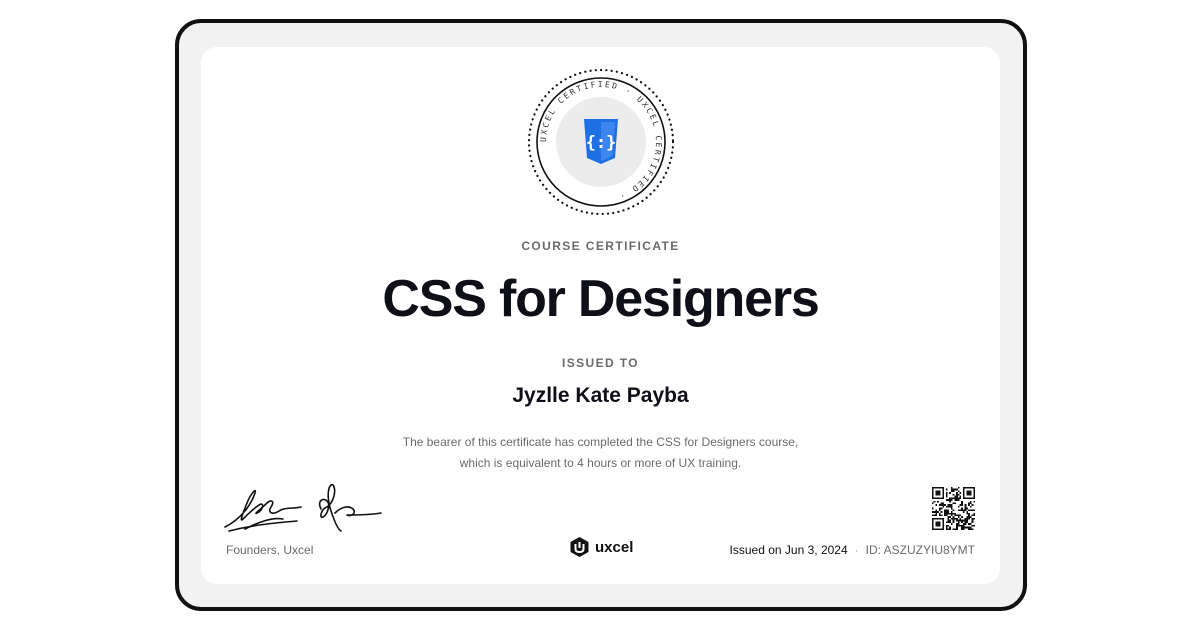 This screenshot has height=630, width=1200. I want to click on issued-to-label: ISSUED TO, so click(600, 363).